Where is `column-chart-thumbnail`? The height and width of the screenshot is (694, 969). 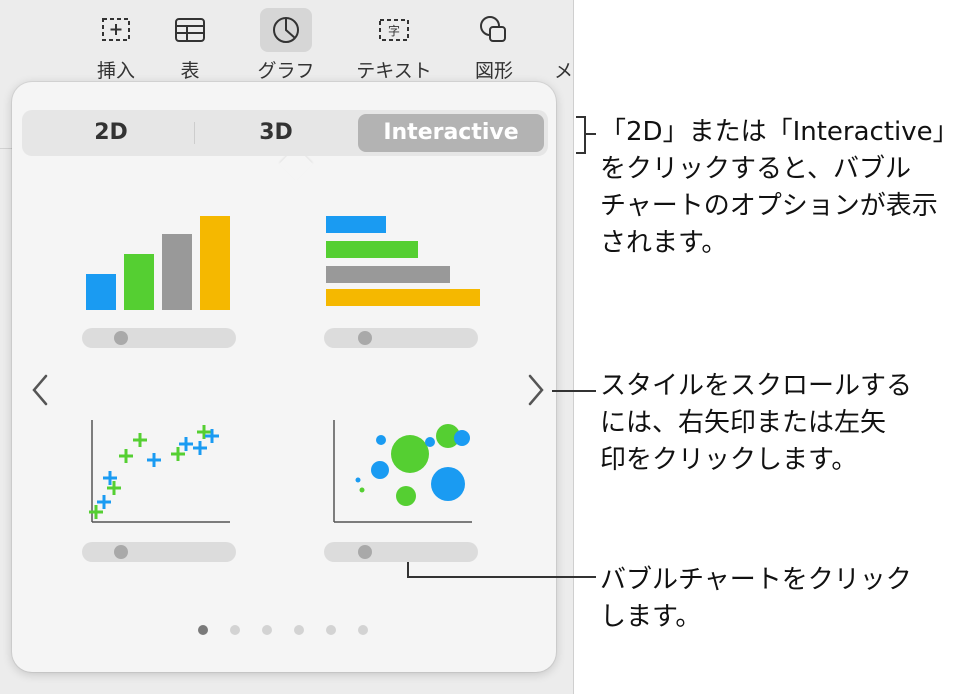 column-chart-thumbnail is located at coordinates (162, 277).